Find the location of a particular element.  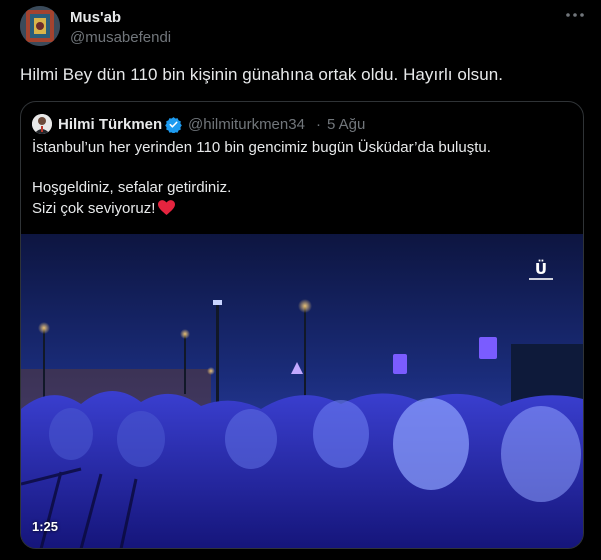

quoted-author-name: Hilmi Türkmen is located at coordinates (110, 124).